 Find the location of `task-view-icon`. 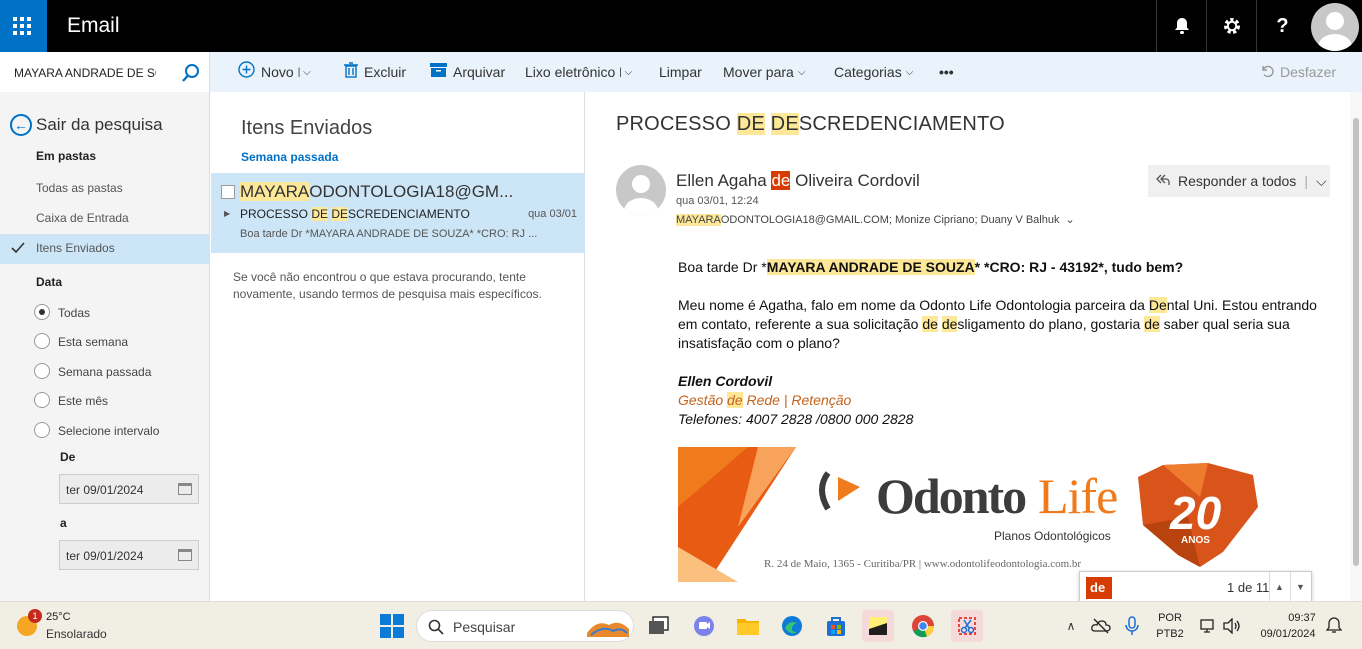

task-view-icon is located at coordinates (659, 626).